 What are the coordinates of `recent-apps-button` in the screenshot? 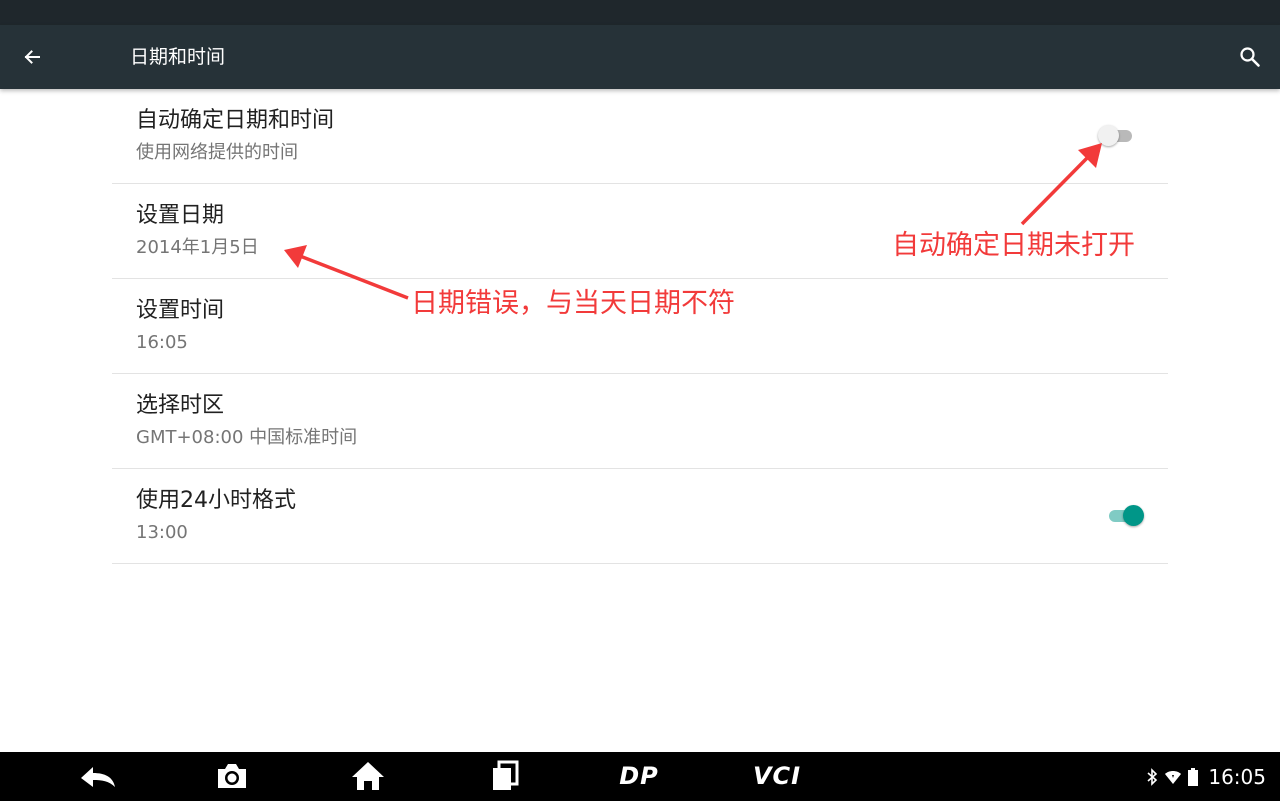 It's located at (505, 776).